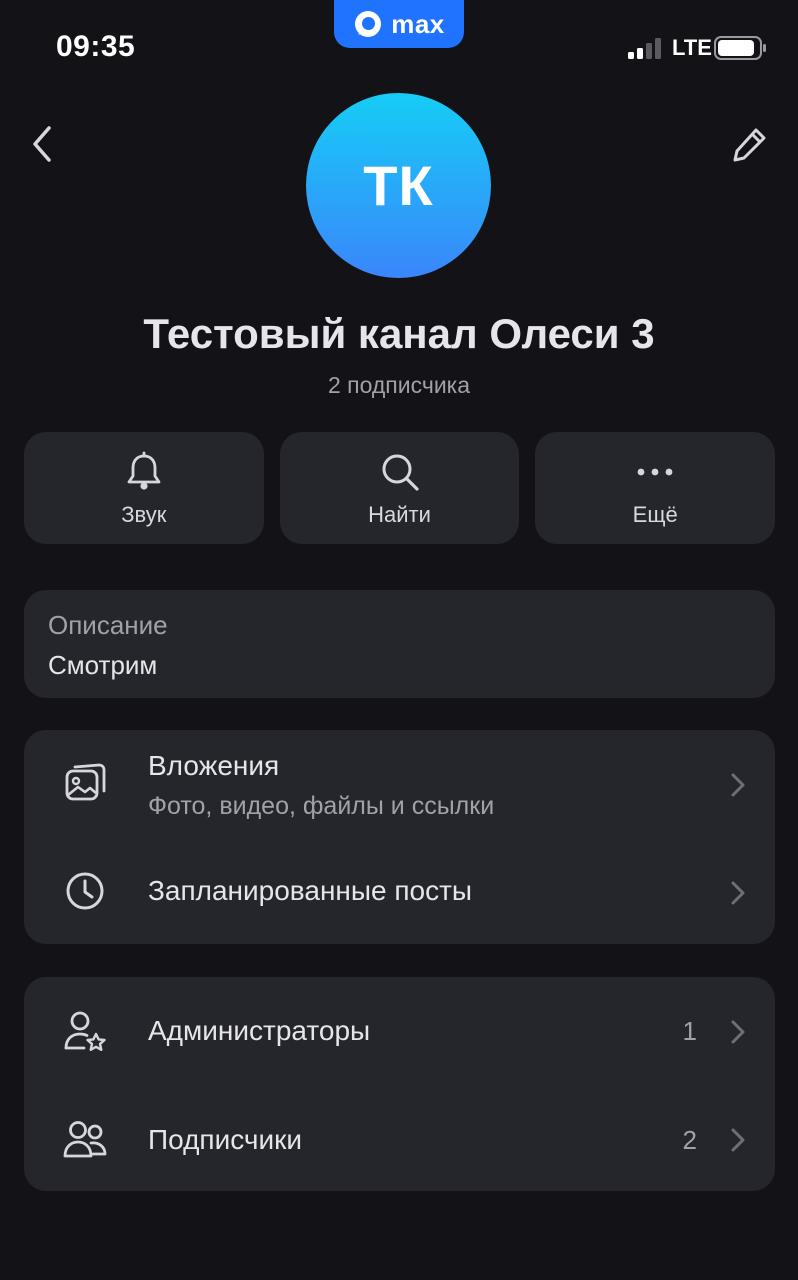  Describe the element at coordinates (740, 48) in the screenshot. I see `battery-icon` at that location.